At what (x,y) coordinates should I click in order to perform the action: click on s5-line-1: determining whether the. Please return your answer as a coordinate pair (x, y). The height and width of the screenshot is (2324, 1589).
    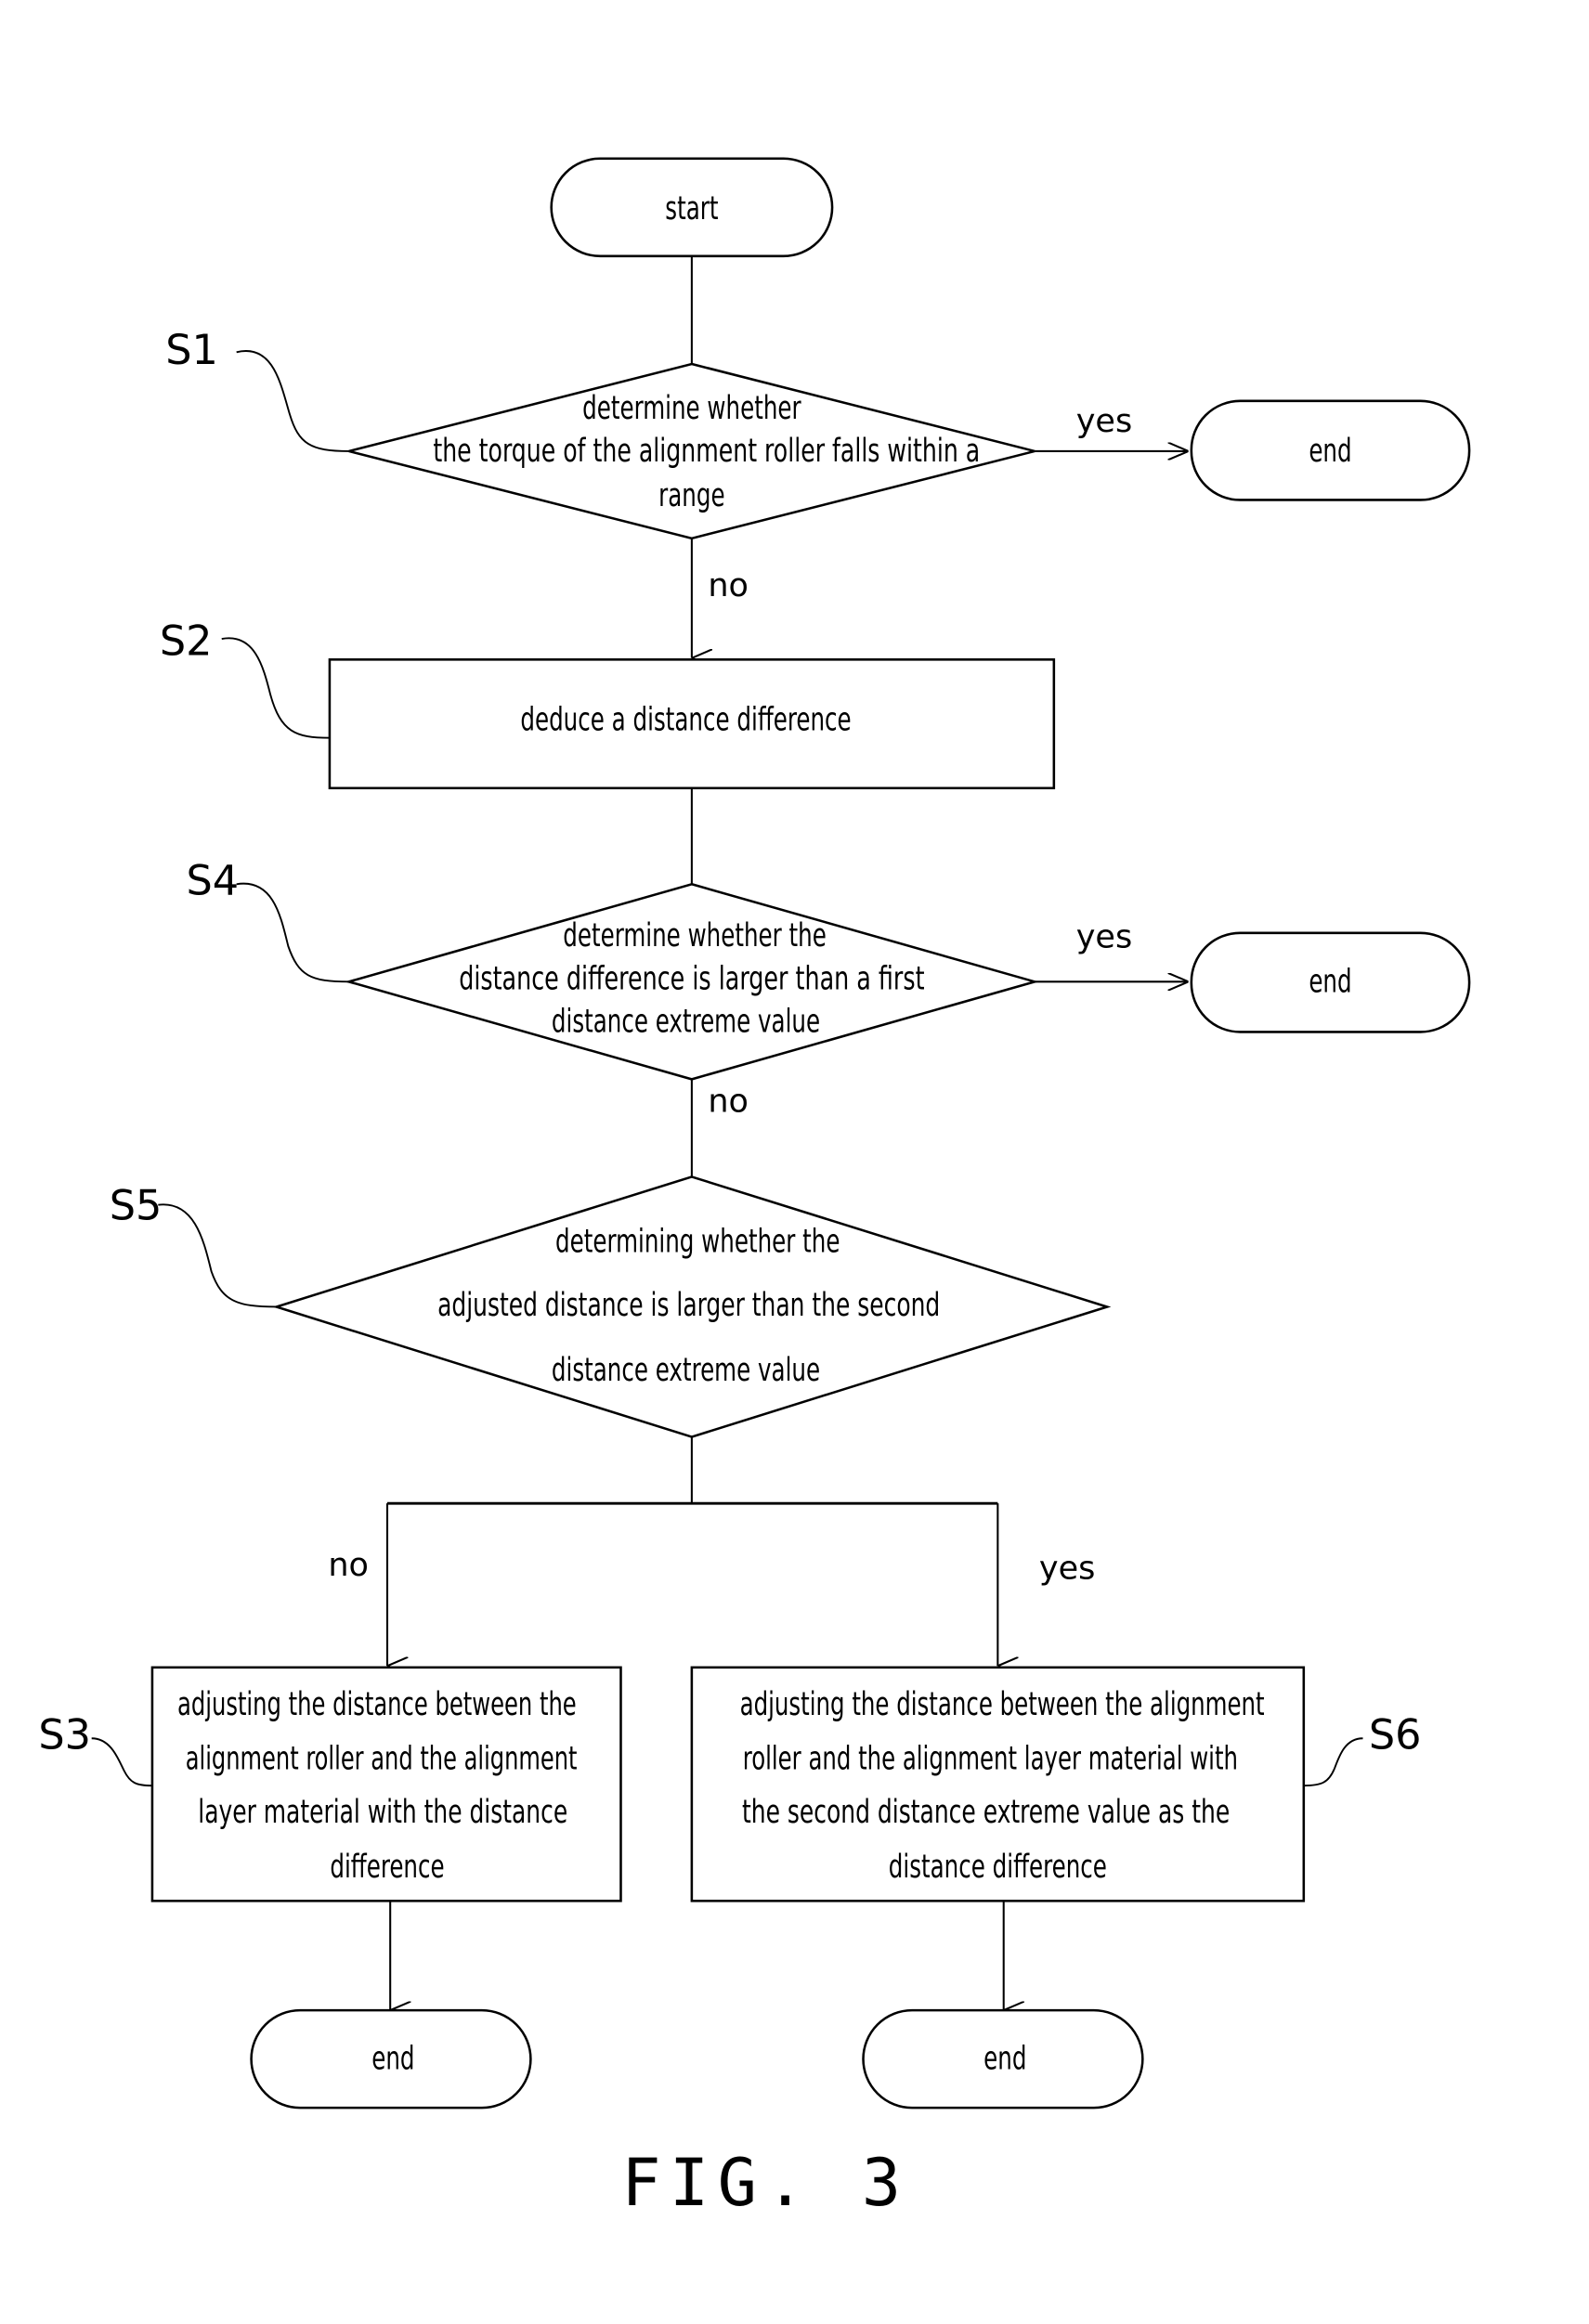
    Looking at the image, I should click on (697, 1242).